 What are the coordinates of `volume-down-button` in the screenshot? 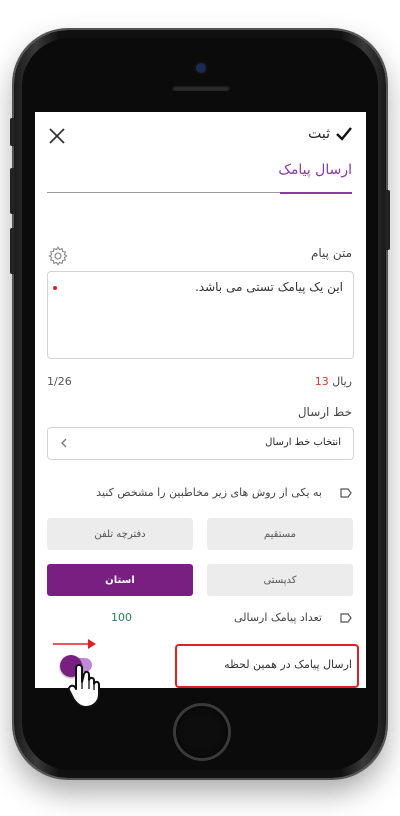 It's located at (12, 251).